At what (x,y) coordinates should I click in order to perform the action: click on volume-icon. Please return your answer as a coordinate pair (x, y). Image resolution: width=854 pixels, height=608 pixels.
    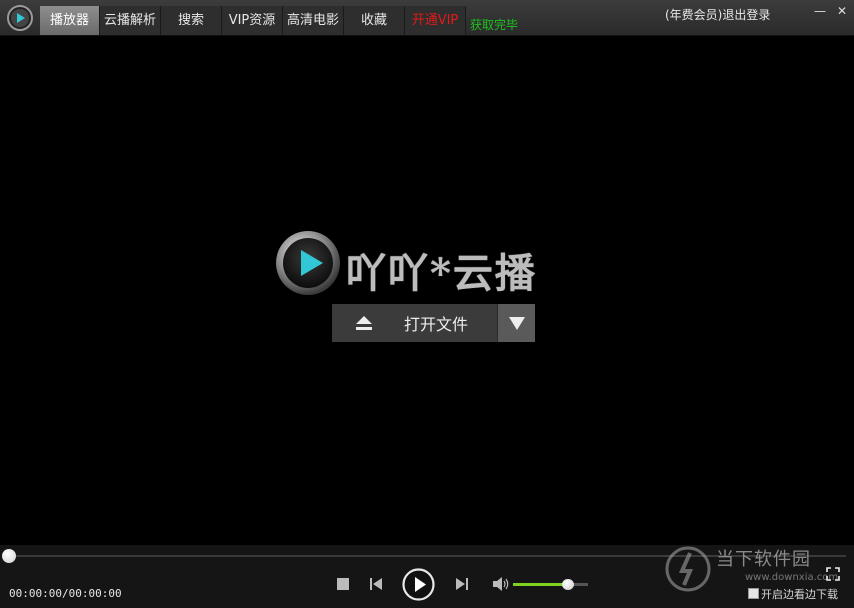
    Looking at the image, I should click on (502, 584).